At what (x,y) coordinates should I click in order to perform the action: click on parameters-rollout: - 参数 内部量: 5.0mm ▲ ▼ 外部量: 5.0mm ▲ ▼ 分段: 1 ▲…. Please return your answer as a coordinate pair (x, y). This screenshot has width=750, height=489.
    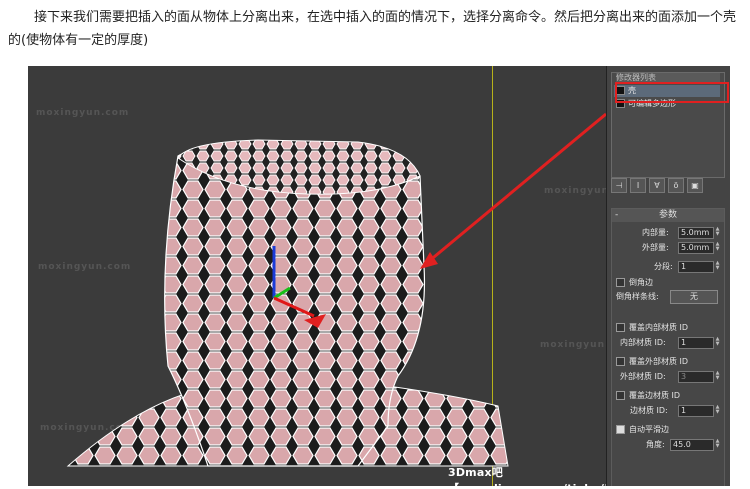
    Looking at the image, I should click on (668, 347).